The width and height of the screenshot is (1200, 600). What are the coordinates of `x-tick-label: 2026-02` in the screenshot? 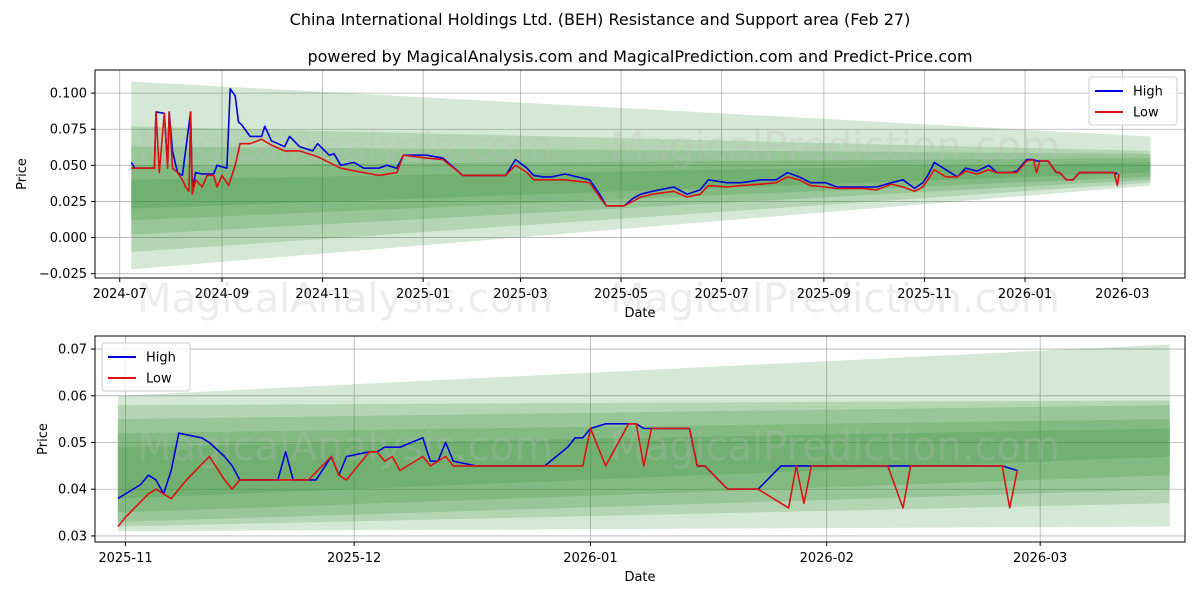 It's located at (827, 558).